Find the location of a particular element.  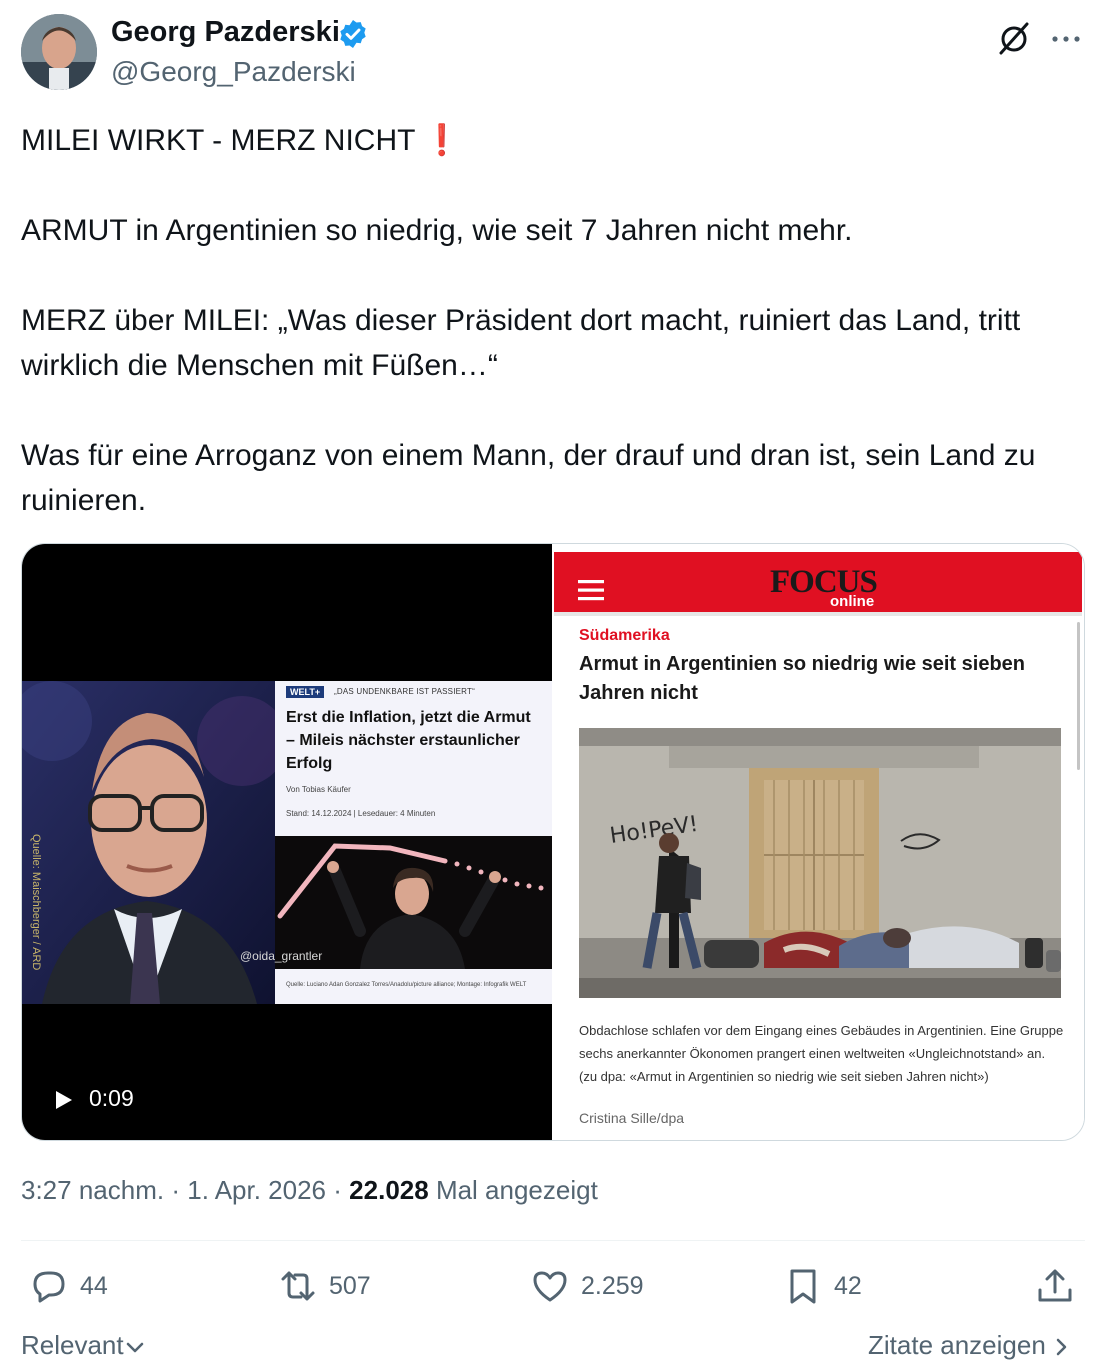

reply-sort-dropdown: Relevant is located at coordinates (82, 1345).